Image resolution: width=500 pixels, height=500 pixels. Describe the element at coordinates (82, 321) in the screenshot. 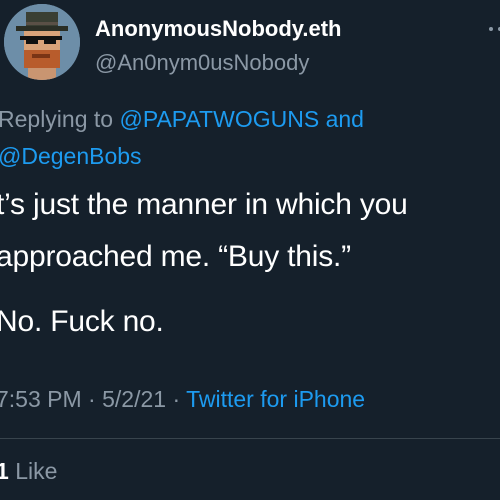

I see `tweet-text-line: No. Fuck no.` at that location.